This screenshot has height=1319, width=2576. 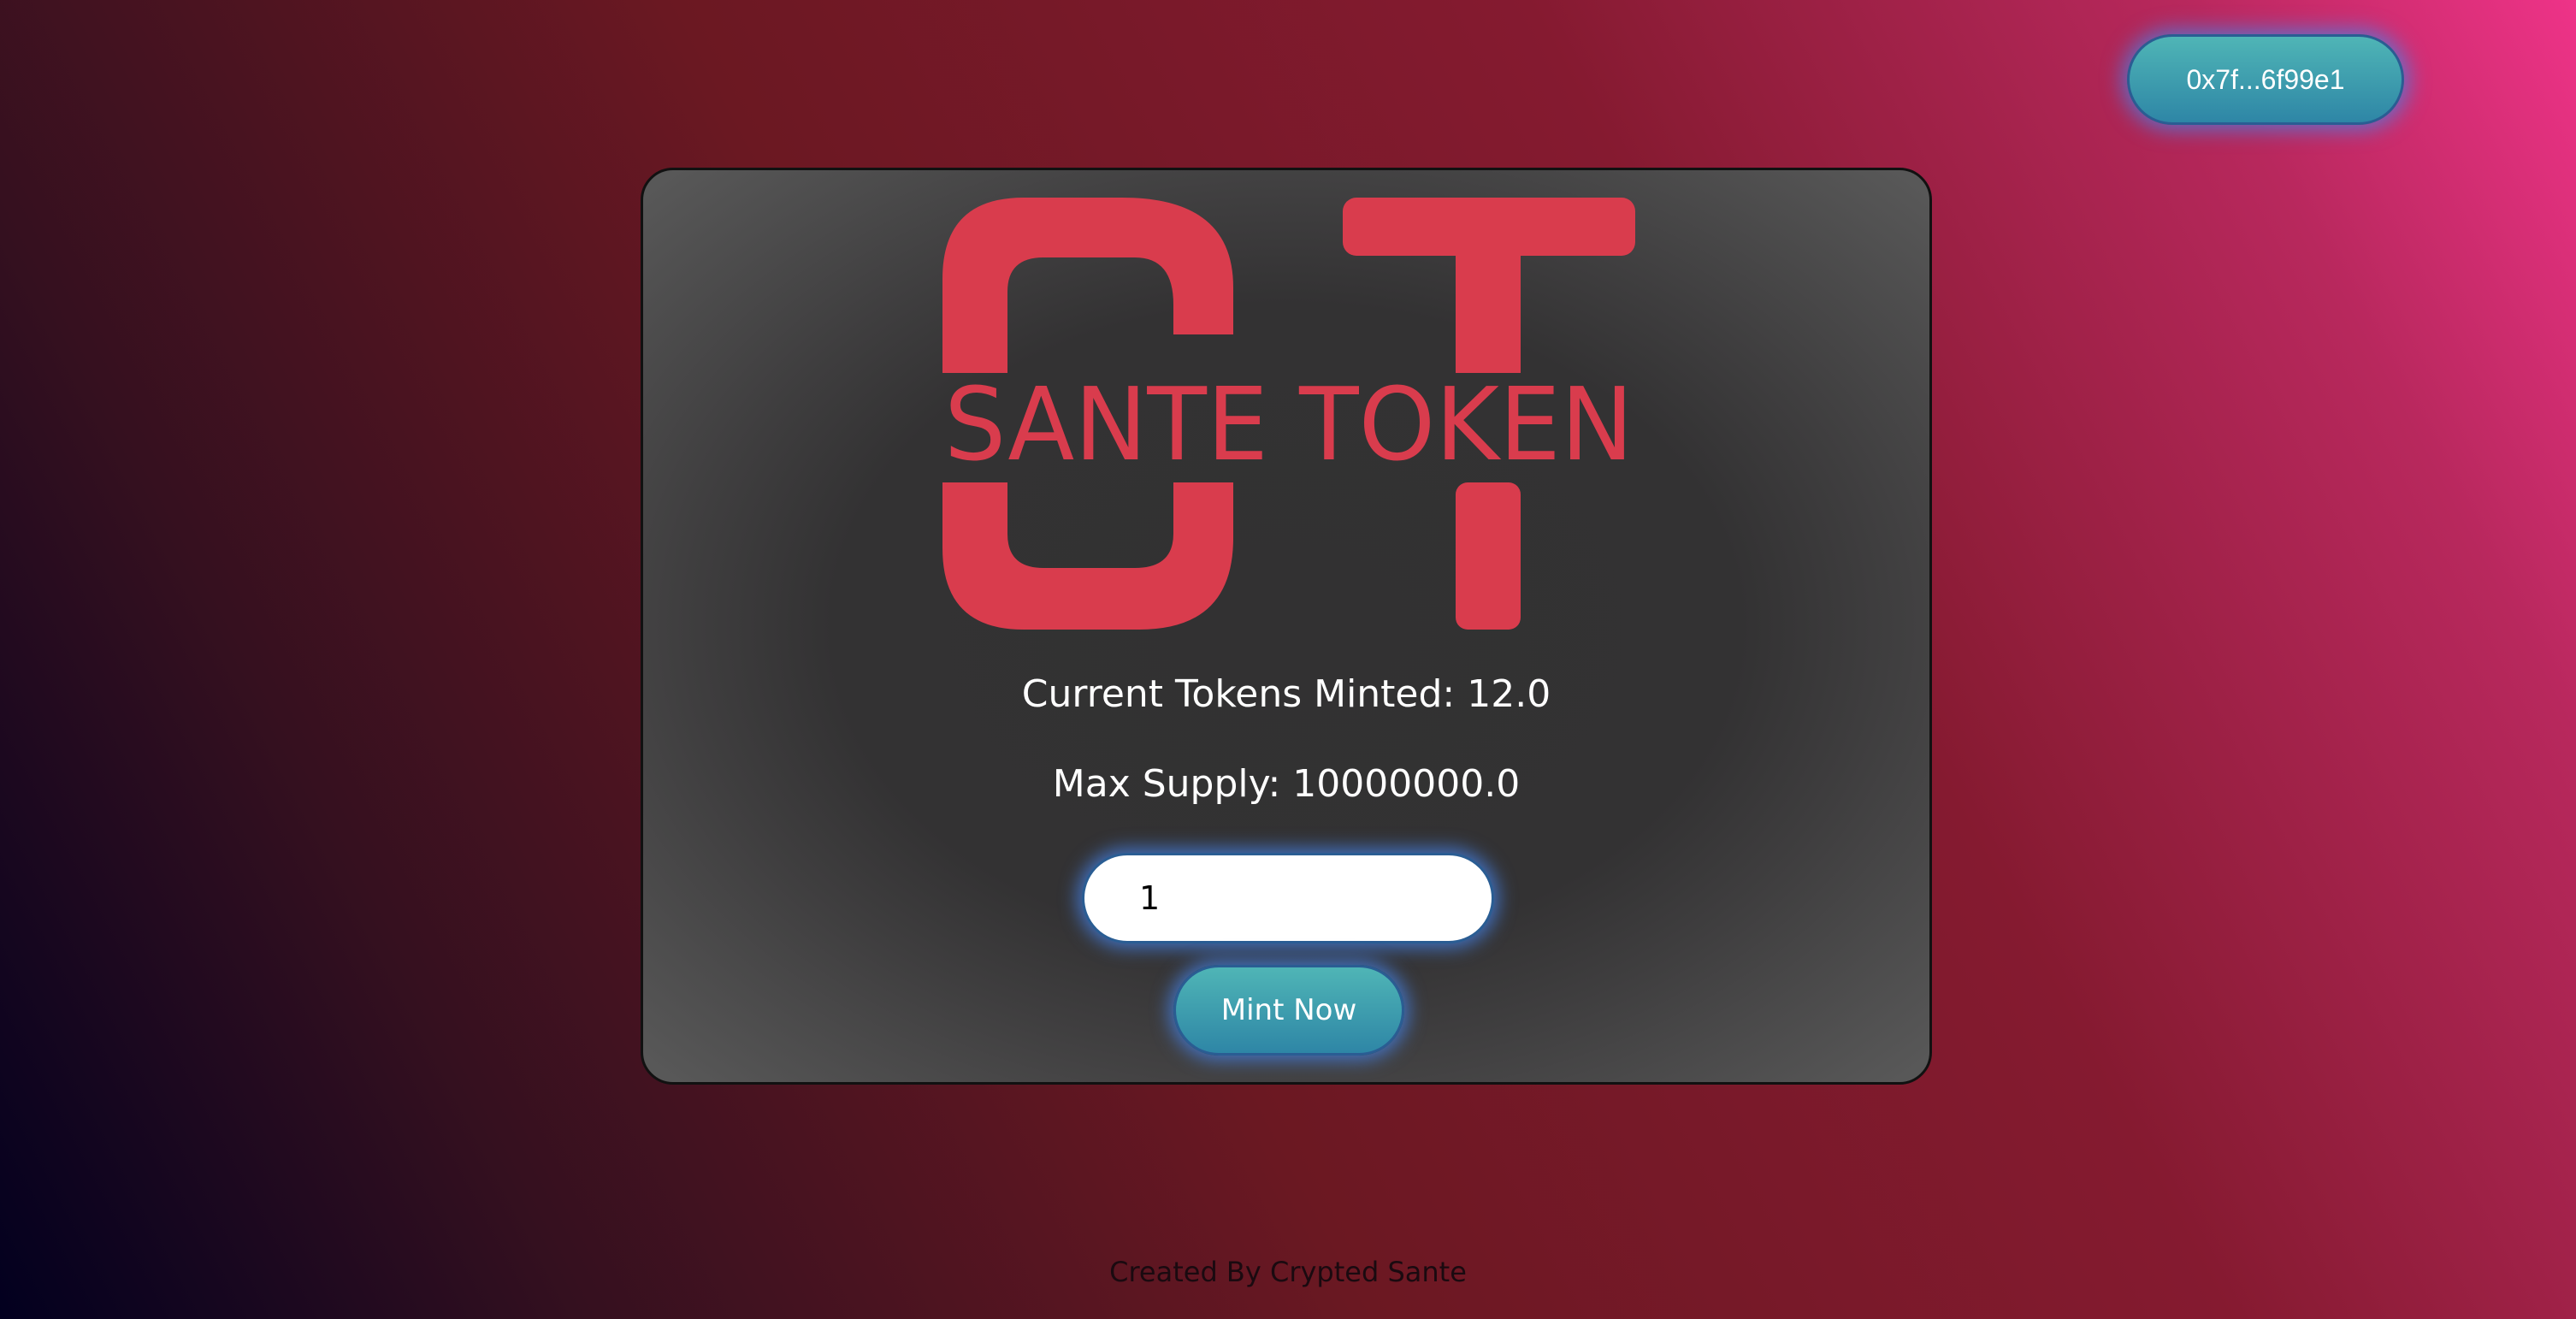 I want to click on wallet-address-button: 0x7f...6f99e1, so click(x=2265, y=79).